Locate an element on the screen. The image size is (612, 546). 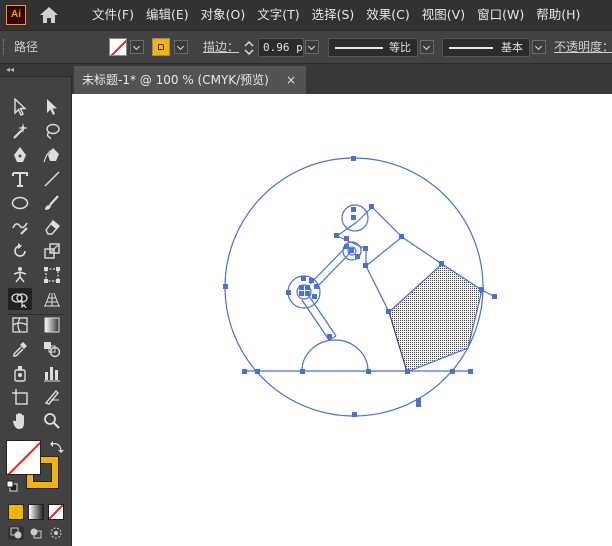
eraser-tool is located at coordinates (52, 227).